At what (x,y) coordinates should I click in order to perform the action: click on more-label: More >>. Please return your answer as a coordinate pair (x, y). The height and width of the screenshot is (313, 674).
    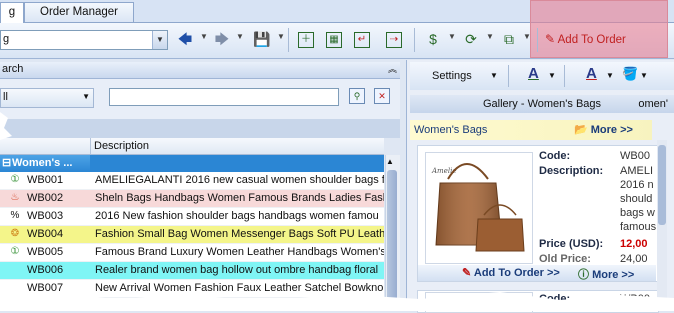
    Looking at the image, I should click on (611, 130).